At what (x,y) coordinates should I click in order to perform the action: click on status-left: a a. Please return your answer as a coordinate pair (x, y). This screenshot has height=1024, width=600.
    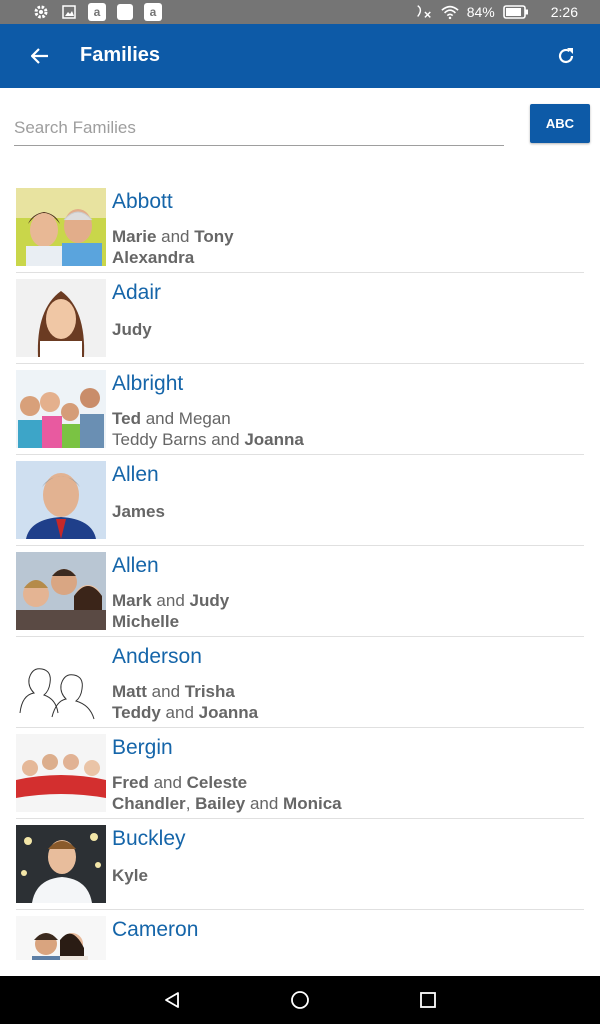
    Looking at the image, I should click on (97, 12).